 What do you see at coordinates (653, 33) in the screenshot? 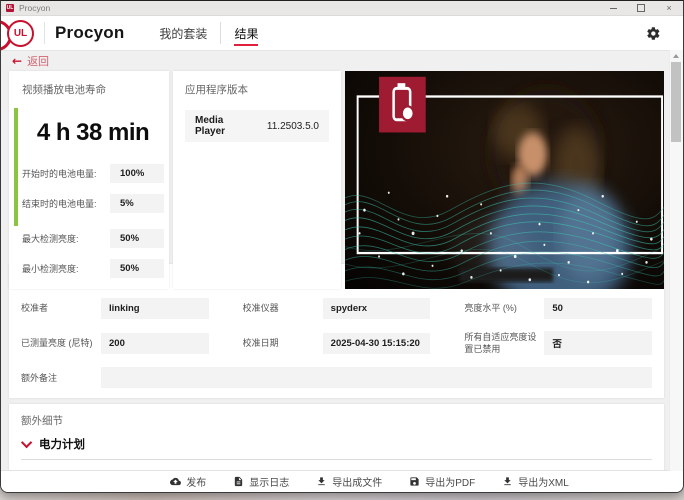
I see `settings-gear-icon` at bounding box center [653, 33].